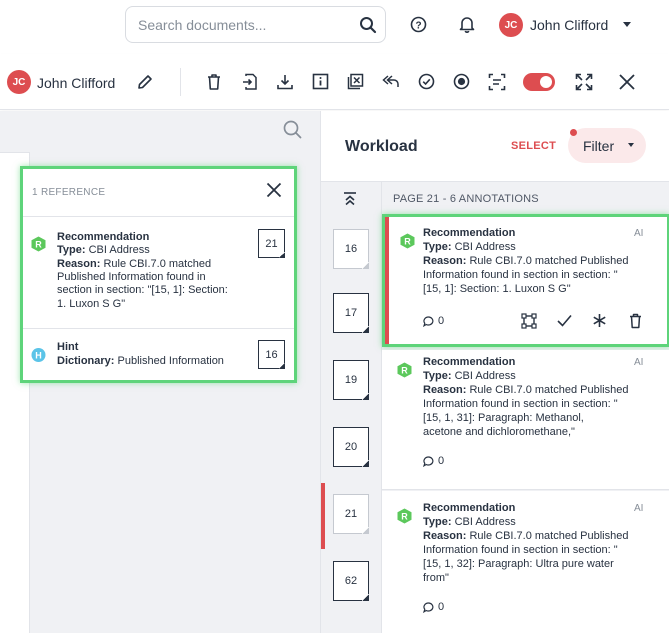  Describe the element at coordinates (391, 81) in the screenshot. I see `undo-icon` at that location.